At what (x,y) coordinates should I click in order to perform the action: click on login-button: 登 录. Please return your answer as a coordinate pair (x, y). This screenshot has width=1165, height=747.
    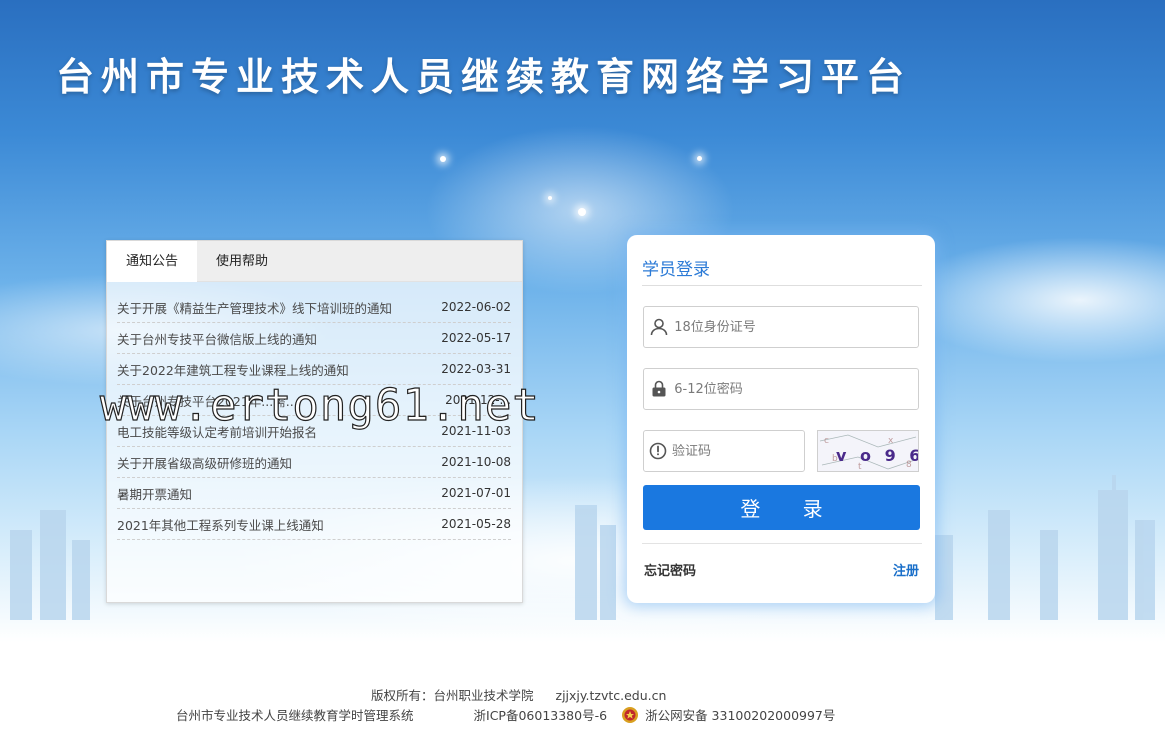
    Looking at the image, I should click on (781, 507).